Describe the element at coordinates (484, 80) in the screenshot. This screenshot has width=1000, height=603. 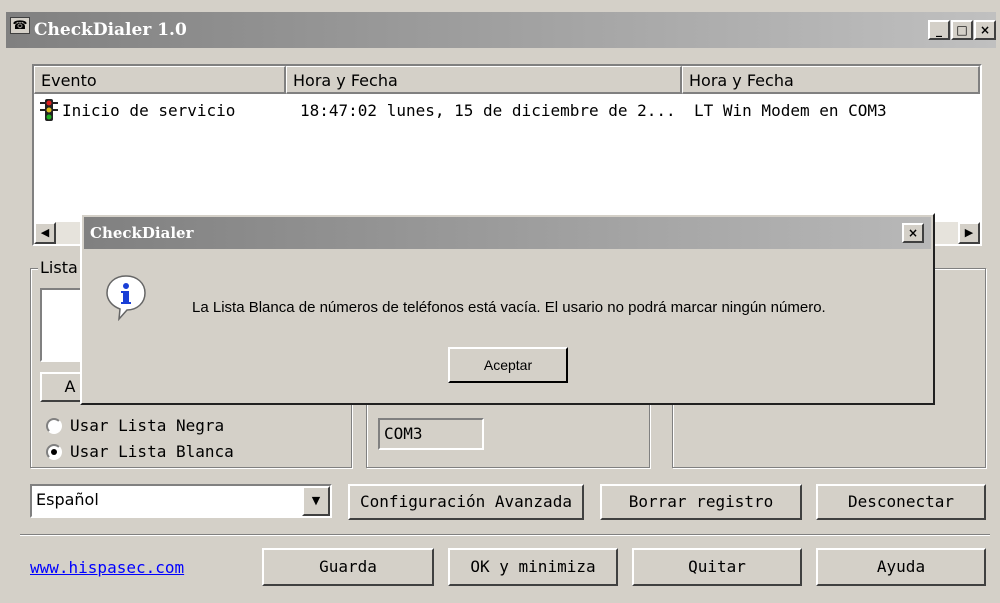
I see `column-header-datetime: Hora y Fecha` at that location.